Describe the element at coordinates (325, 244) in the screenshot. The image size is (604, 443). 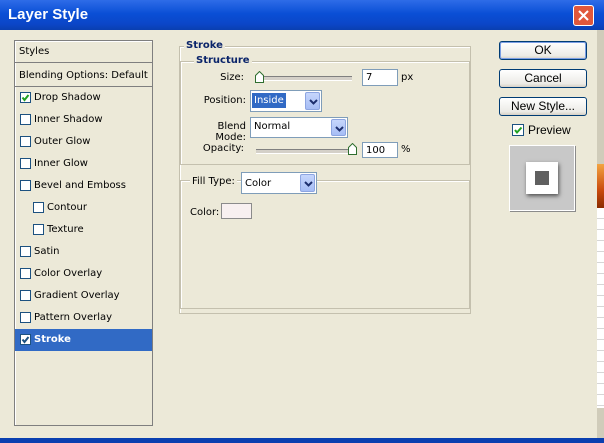
I see `fill-type-group` at that location.